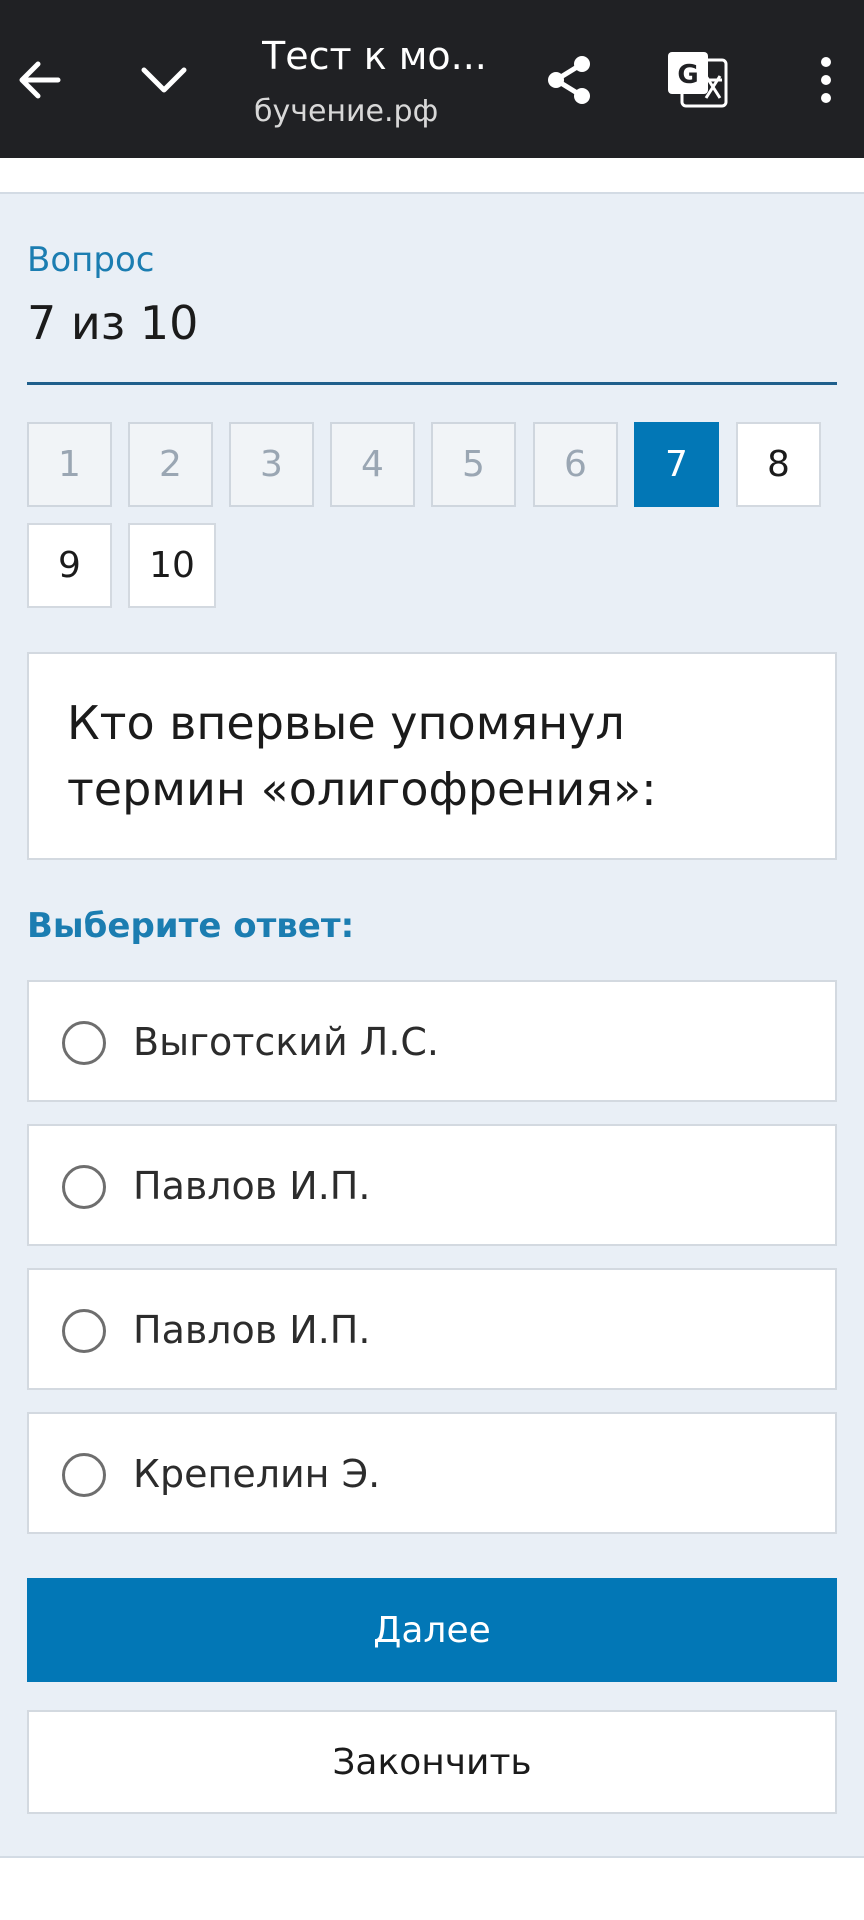 Image resolution: width=864 pixels, height=1920 pixels. I want to click on question-nav-item: 6, so click(575, 464).